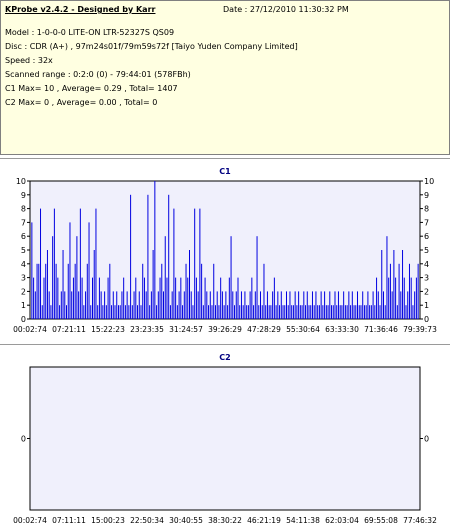 The image size is (450, 530). Describe the element at coordinates (23, 222) in the screenshot. I see `y-tick-label-left: 7` at that location.